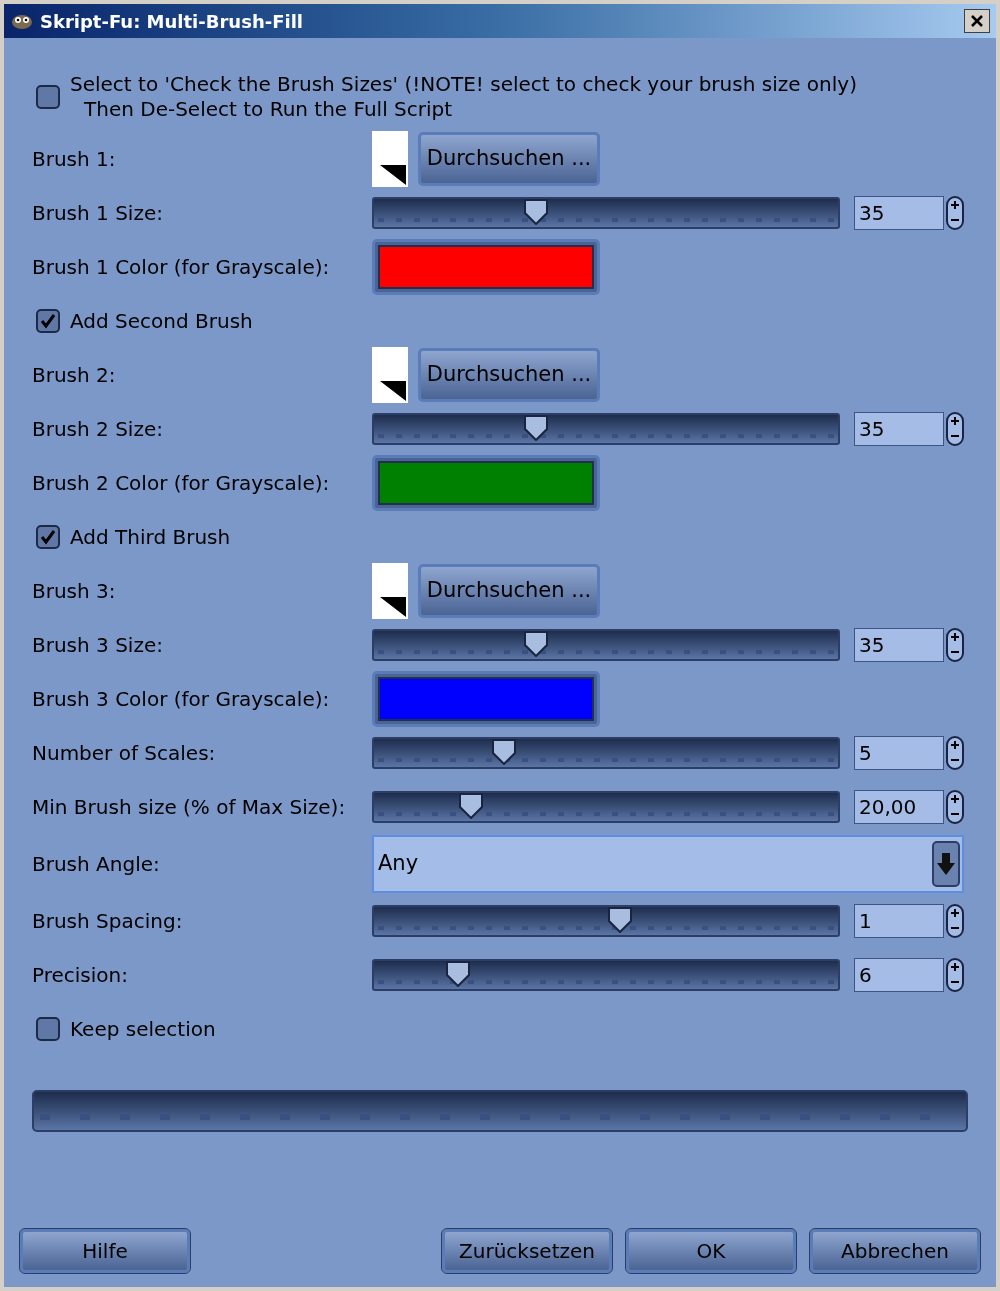  I want to click on spin-field: 20,00, so click(899, 807).